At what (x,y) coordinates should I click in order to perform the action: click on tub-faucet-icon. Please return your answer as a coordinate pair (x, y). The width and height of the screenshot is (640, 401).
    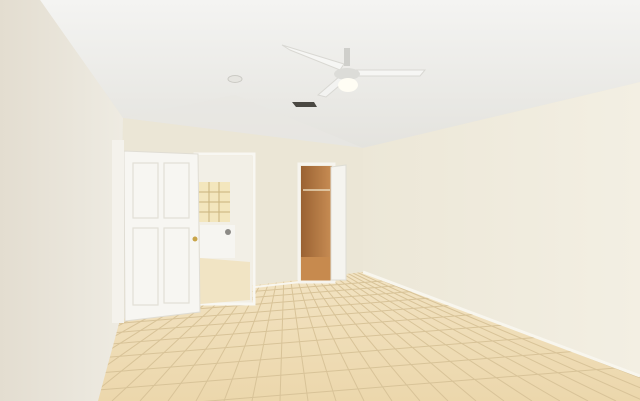
    Looking at the image, I should click on (228, 232).